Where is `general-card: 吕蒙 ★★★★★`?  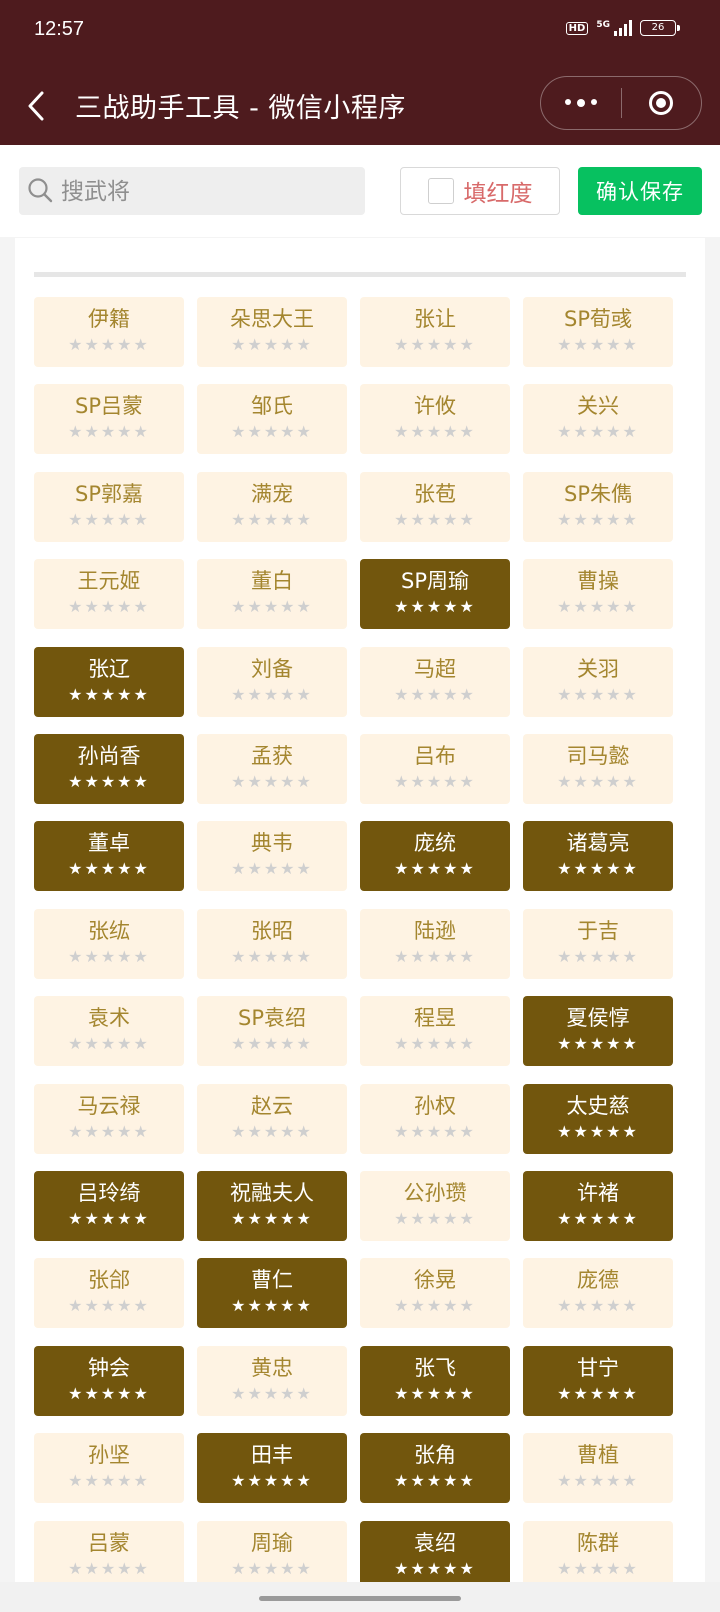
general-card: 吕蒙 ★★★★★ is located at coordinates (109, 1555).